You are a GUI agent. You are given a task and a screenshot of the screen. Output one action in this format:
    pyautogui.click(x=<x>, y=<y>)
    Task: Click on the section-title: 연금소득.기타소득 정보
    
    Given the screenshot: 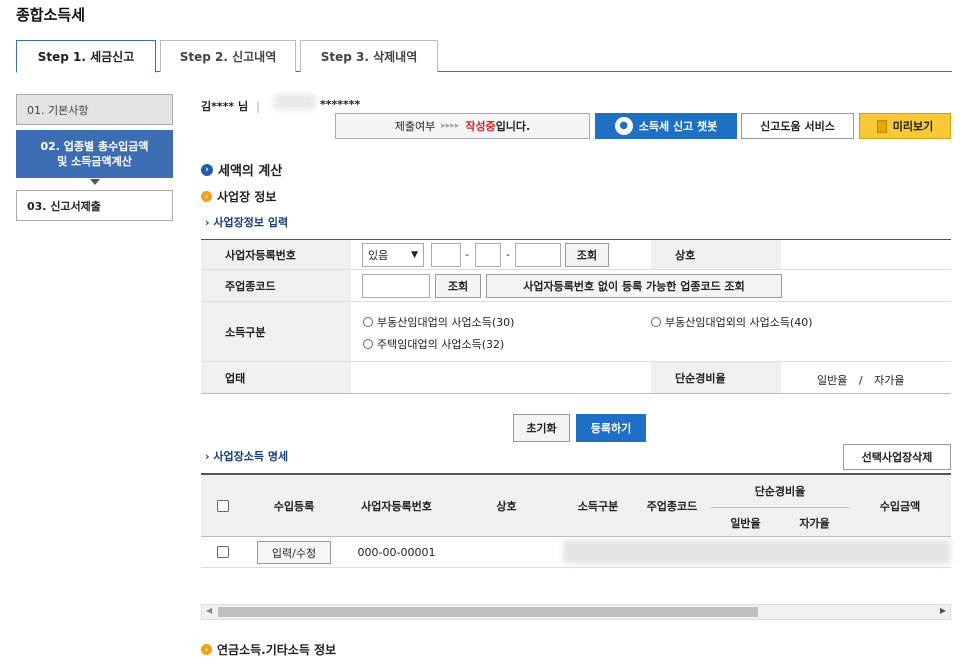 What is the action you would take?
    pyautogui.click(x=277, y=650)
    